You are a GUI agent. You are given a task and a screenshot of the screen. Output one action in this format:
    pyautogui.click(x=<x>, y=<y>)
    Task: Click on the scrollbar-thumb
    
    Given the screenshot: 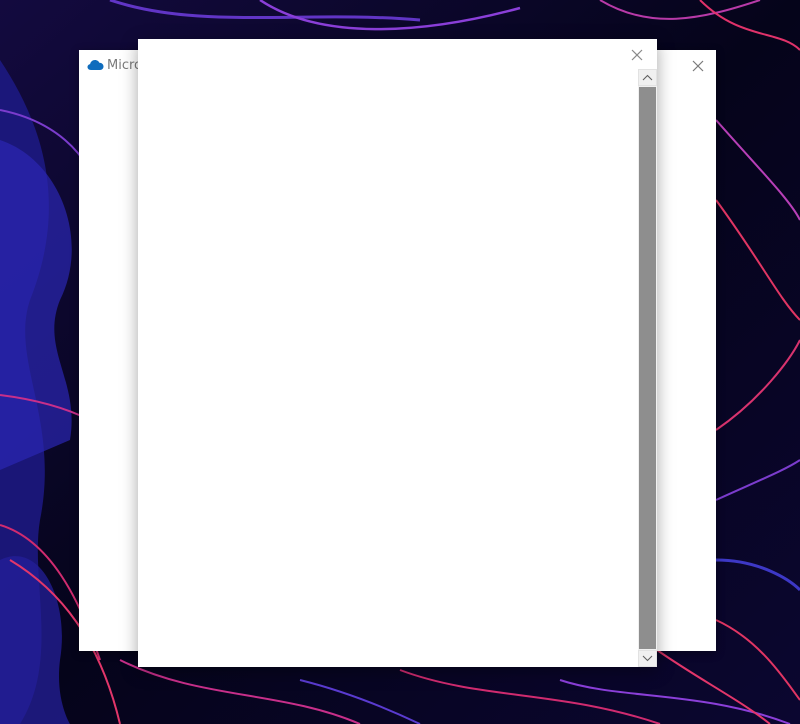 What is the action you would take?
    pyautogui.click(x=647, y=368)
    